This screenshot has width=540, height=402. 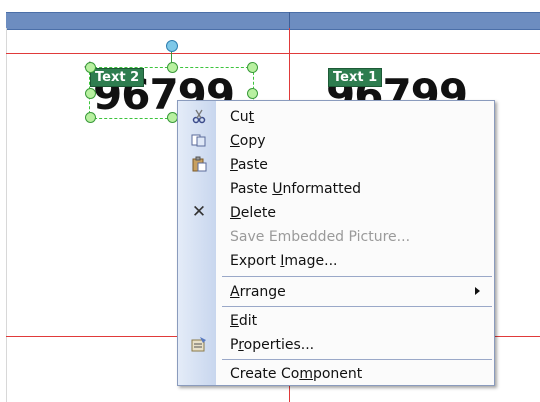 What do you see at coordinates (235, 292) in the screenshot?
I see `menu-item-arrange-mnemonic: A` at bounding box center [235, 292].